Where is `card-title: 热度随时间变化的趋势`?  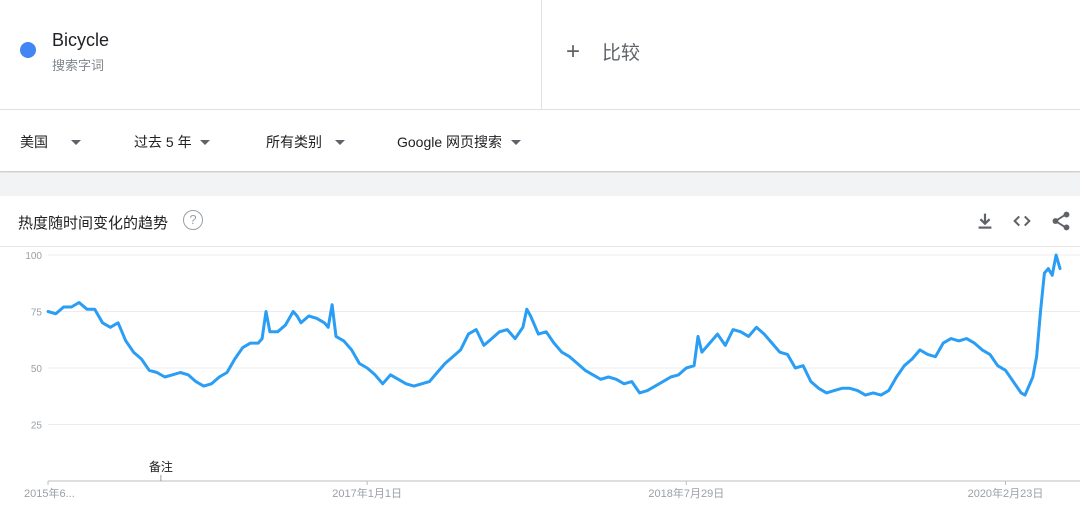 card-title: 热度随时间变化的趋势 is located at coordinates (93, 223).